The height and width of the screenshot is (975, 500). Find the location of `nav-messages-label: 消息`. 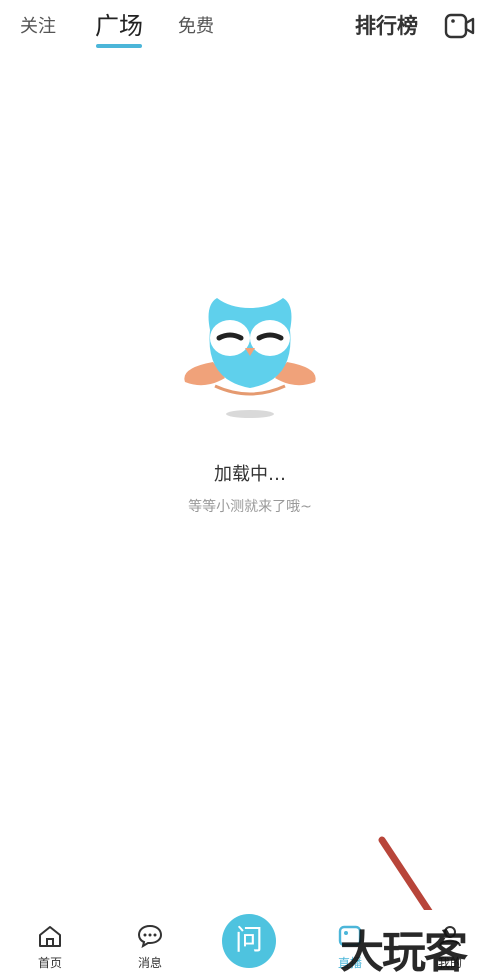

nav-messages-label: 消息 is located at coordinates (149, 963).